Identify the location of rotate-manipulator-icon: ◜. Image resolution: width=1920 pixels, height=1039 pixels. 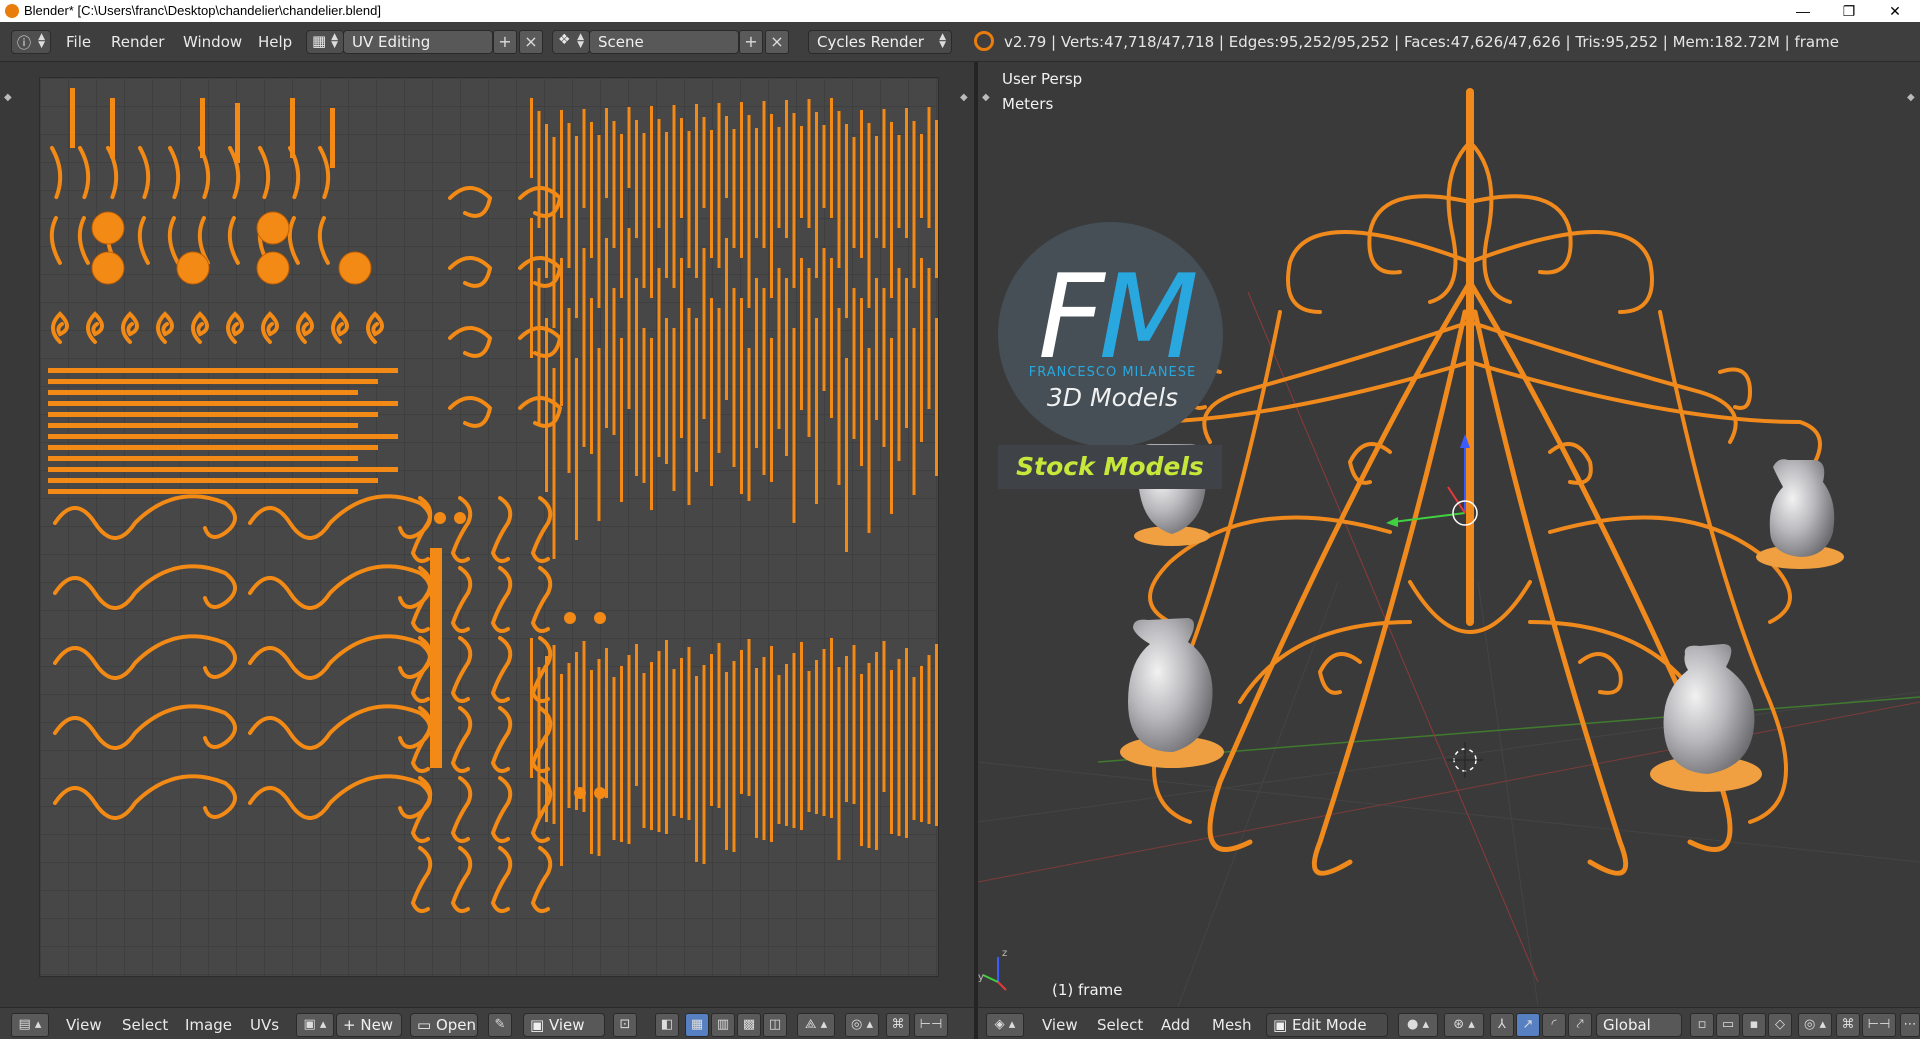
(1554, 1025).